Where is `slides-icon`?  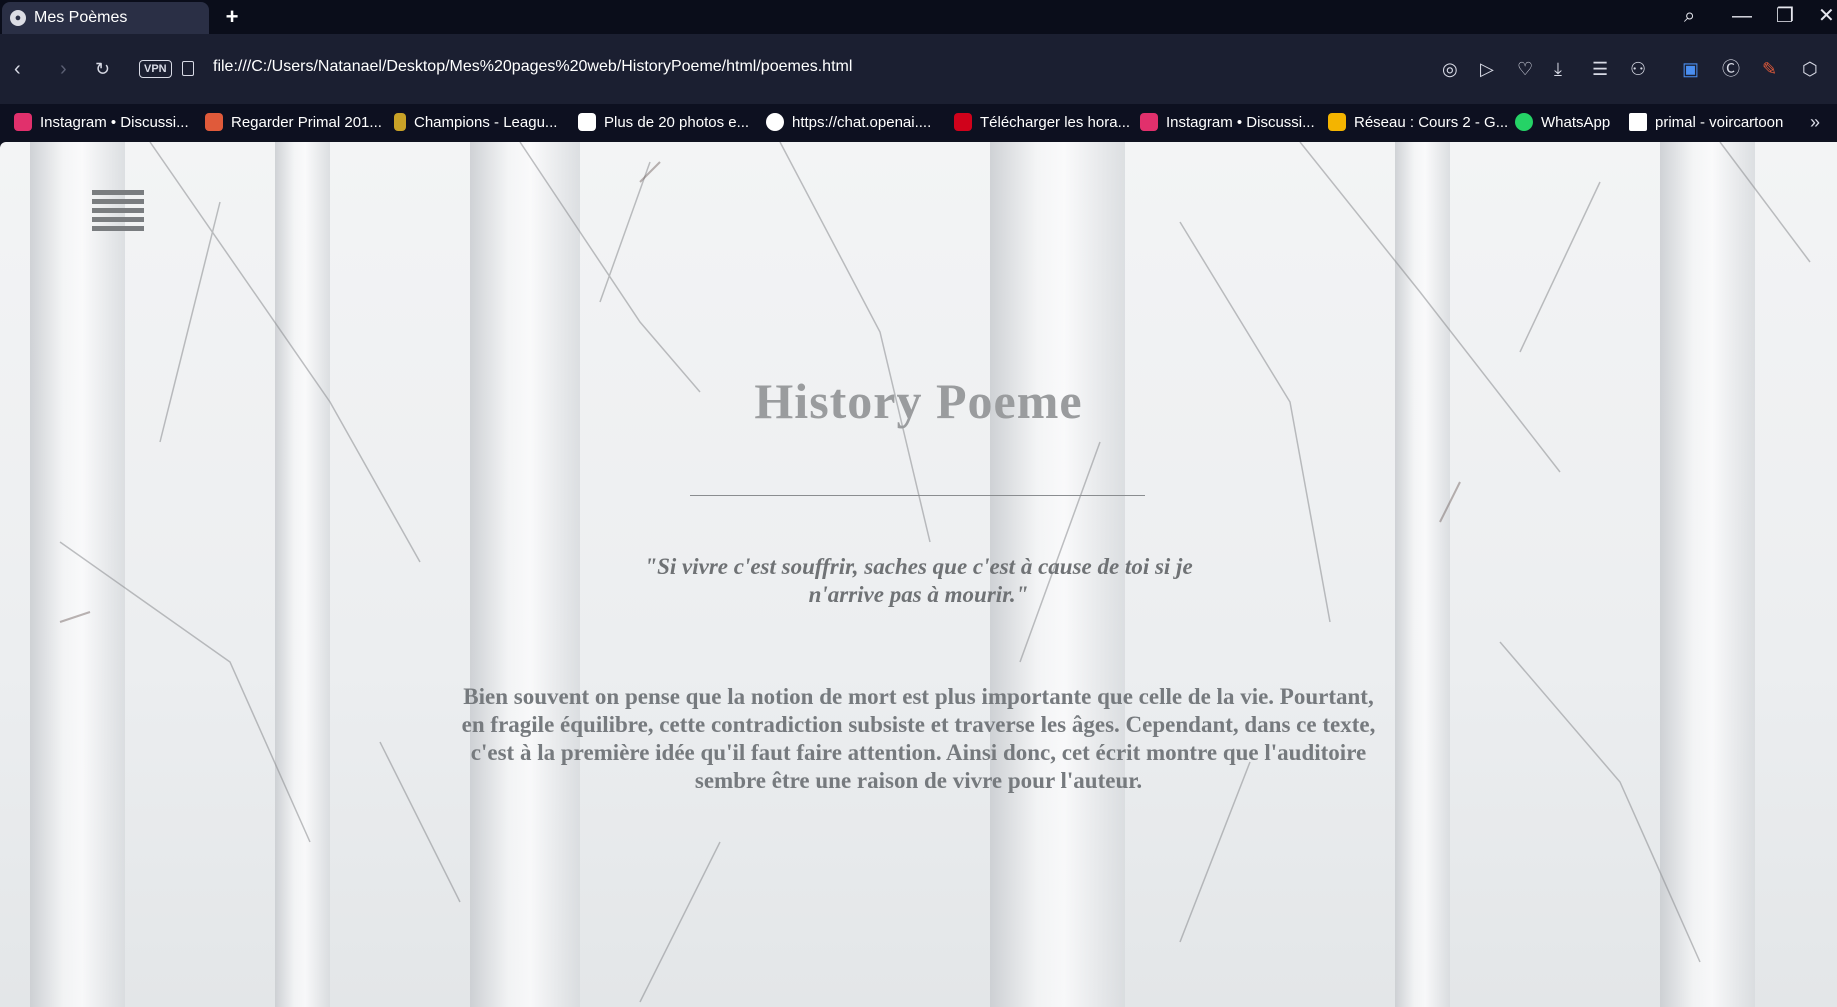 slides-icon is located at coordinates (1337, 122).